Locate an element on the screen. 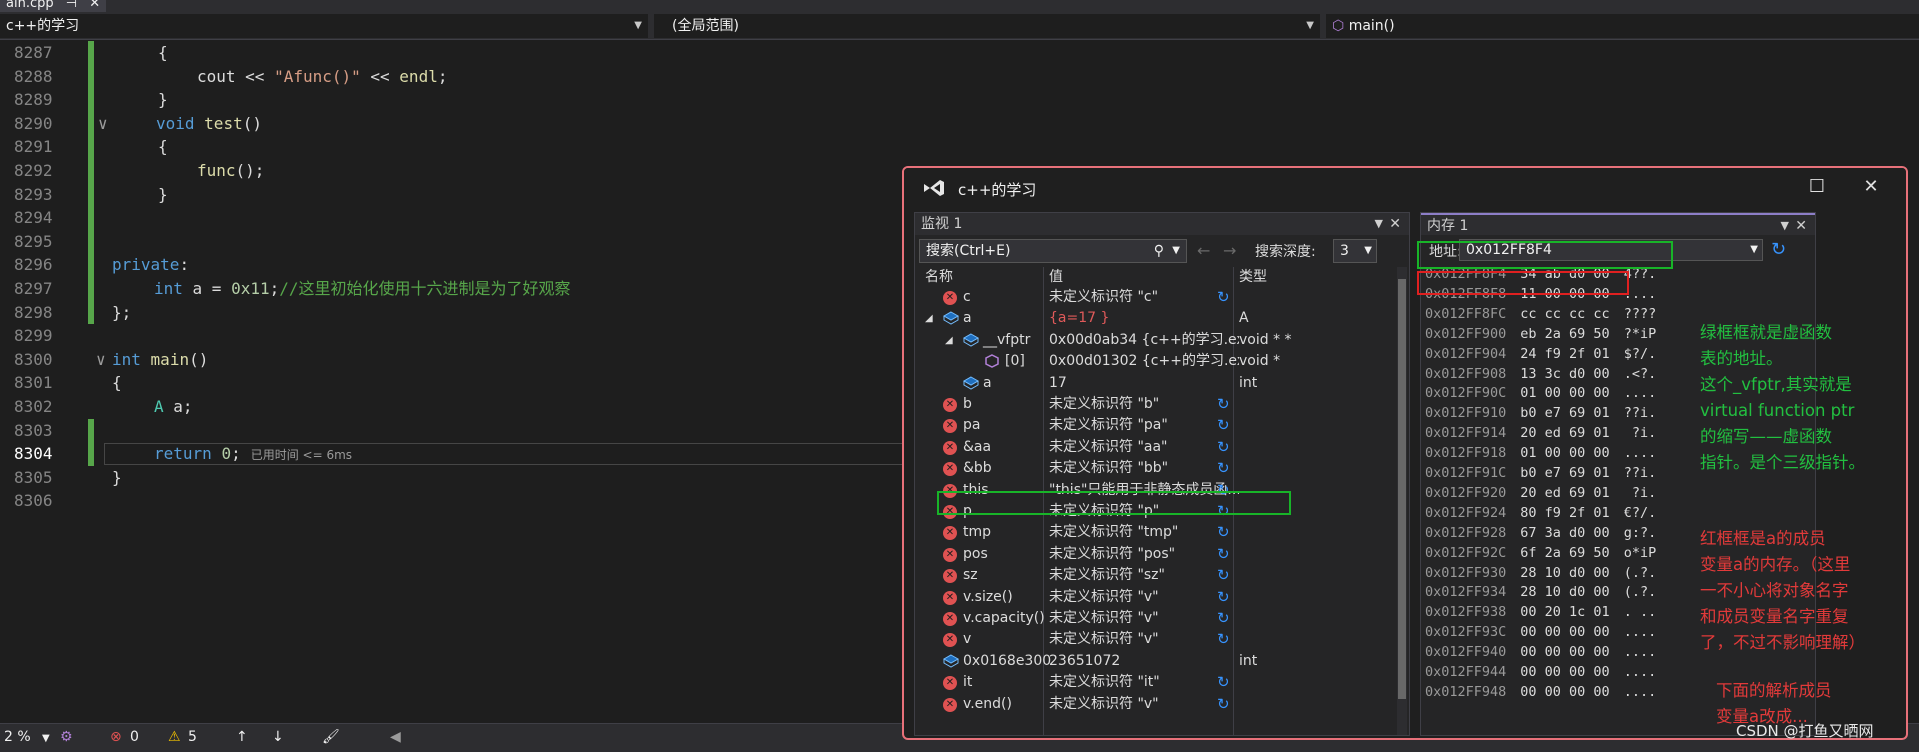  brush-icon: 🖌 is located at coordinates (331, 737).